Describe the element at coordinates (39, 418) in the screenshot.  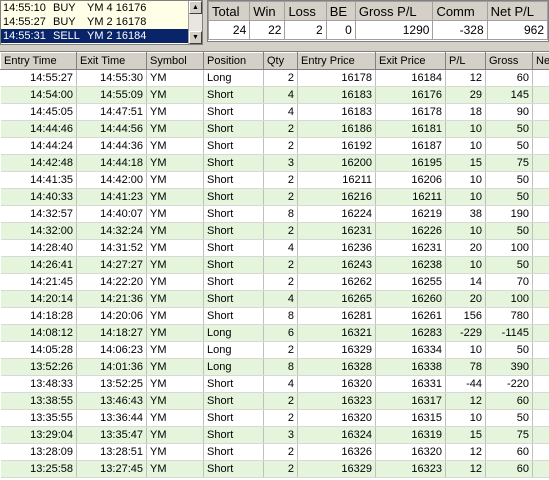
I see `table-cell: 13:35:55` at that location.